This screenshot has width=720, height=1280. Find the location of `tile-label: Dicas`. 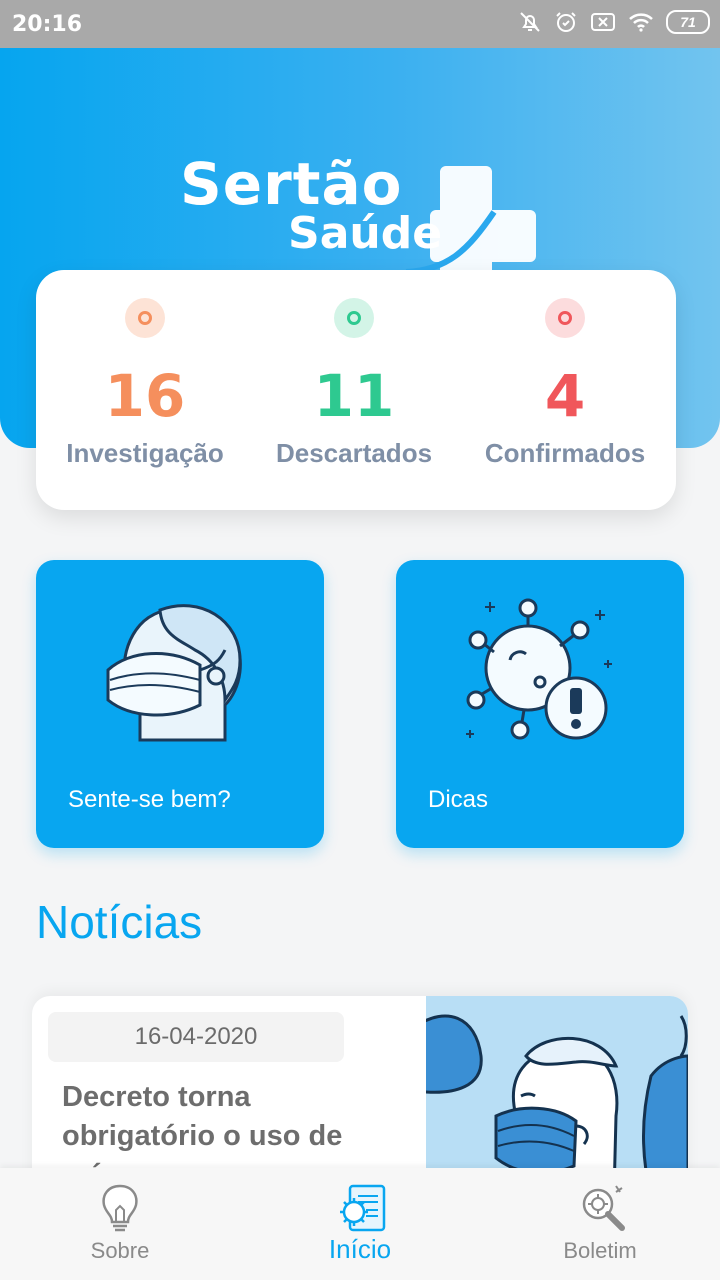

tile-label: Dicas is located at coordinates (458, 799).